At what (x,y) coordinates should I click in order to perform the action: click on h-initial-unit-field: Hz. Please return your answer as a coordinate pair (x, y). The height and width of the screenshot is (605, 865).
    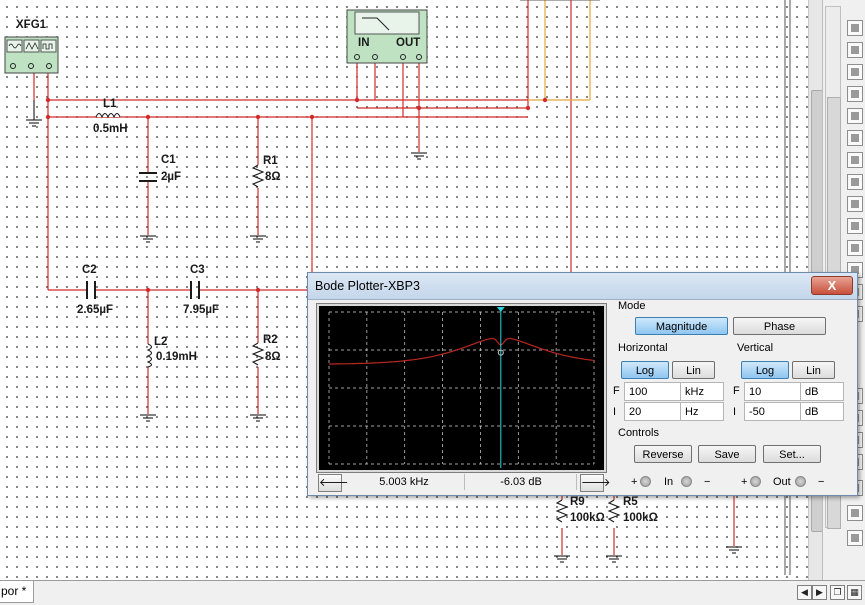
    Looking at the image, I should click on (702, 411).